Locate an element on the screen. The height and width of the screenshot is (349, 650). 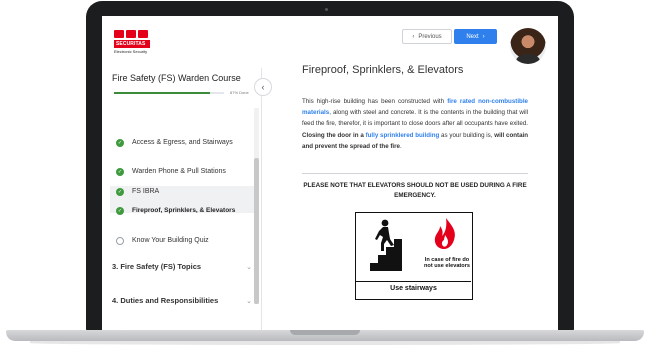
section-duties-responsibilities: 4. Duties and Responsibilities ⌄ is located at coordinates (182, 300).